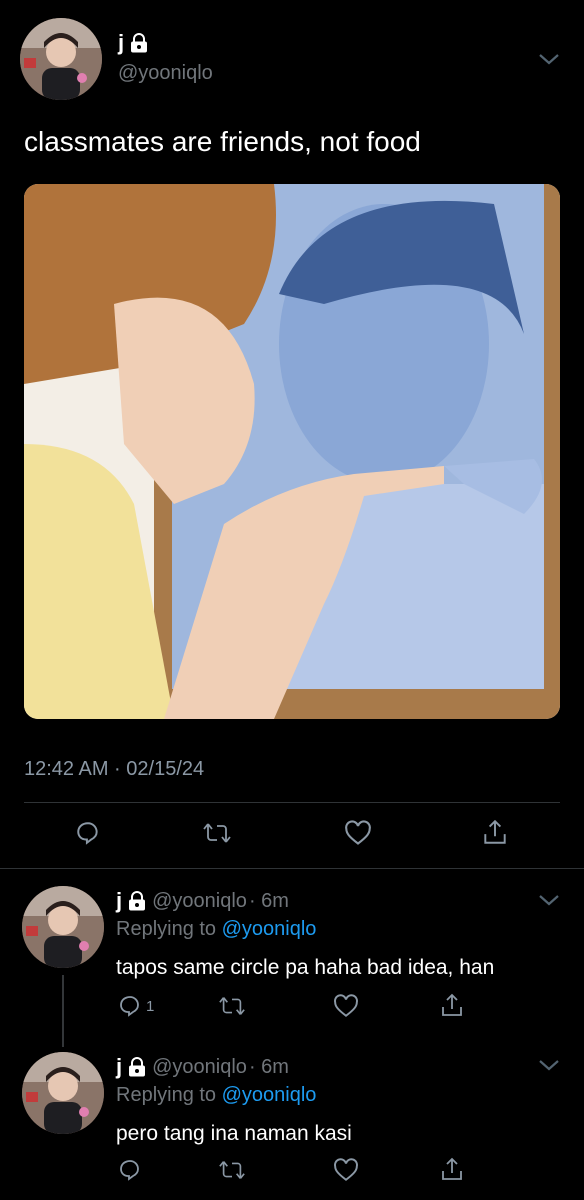  Describe the element at coordinates (114, 769) in the screenshot. I see `timestamp: 12:42 AM · 02/15/24` at that location.